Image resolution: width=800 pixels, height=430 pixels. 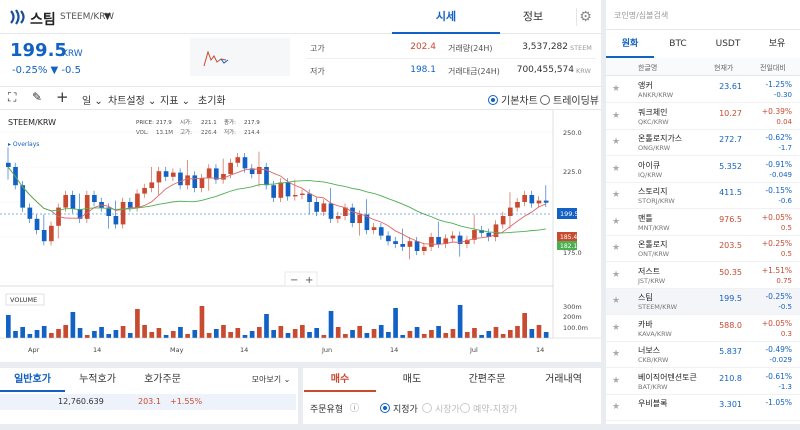 What do you see at coordinates (703, 249) in the screenshot?
I see `market-row: ★ 온톨로지 ONT/KRW 203.5 +0.25% 0.5` at bounding box center [703, 249].